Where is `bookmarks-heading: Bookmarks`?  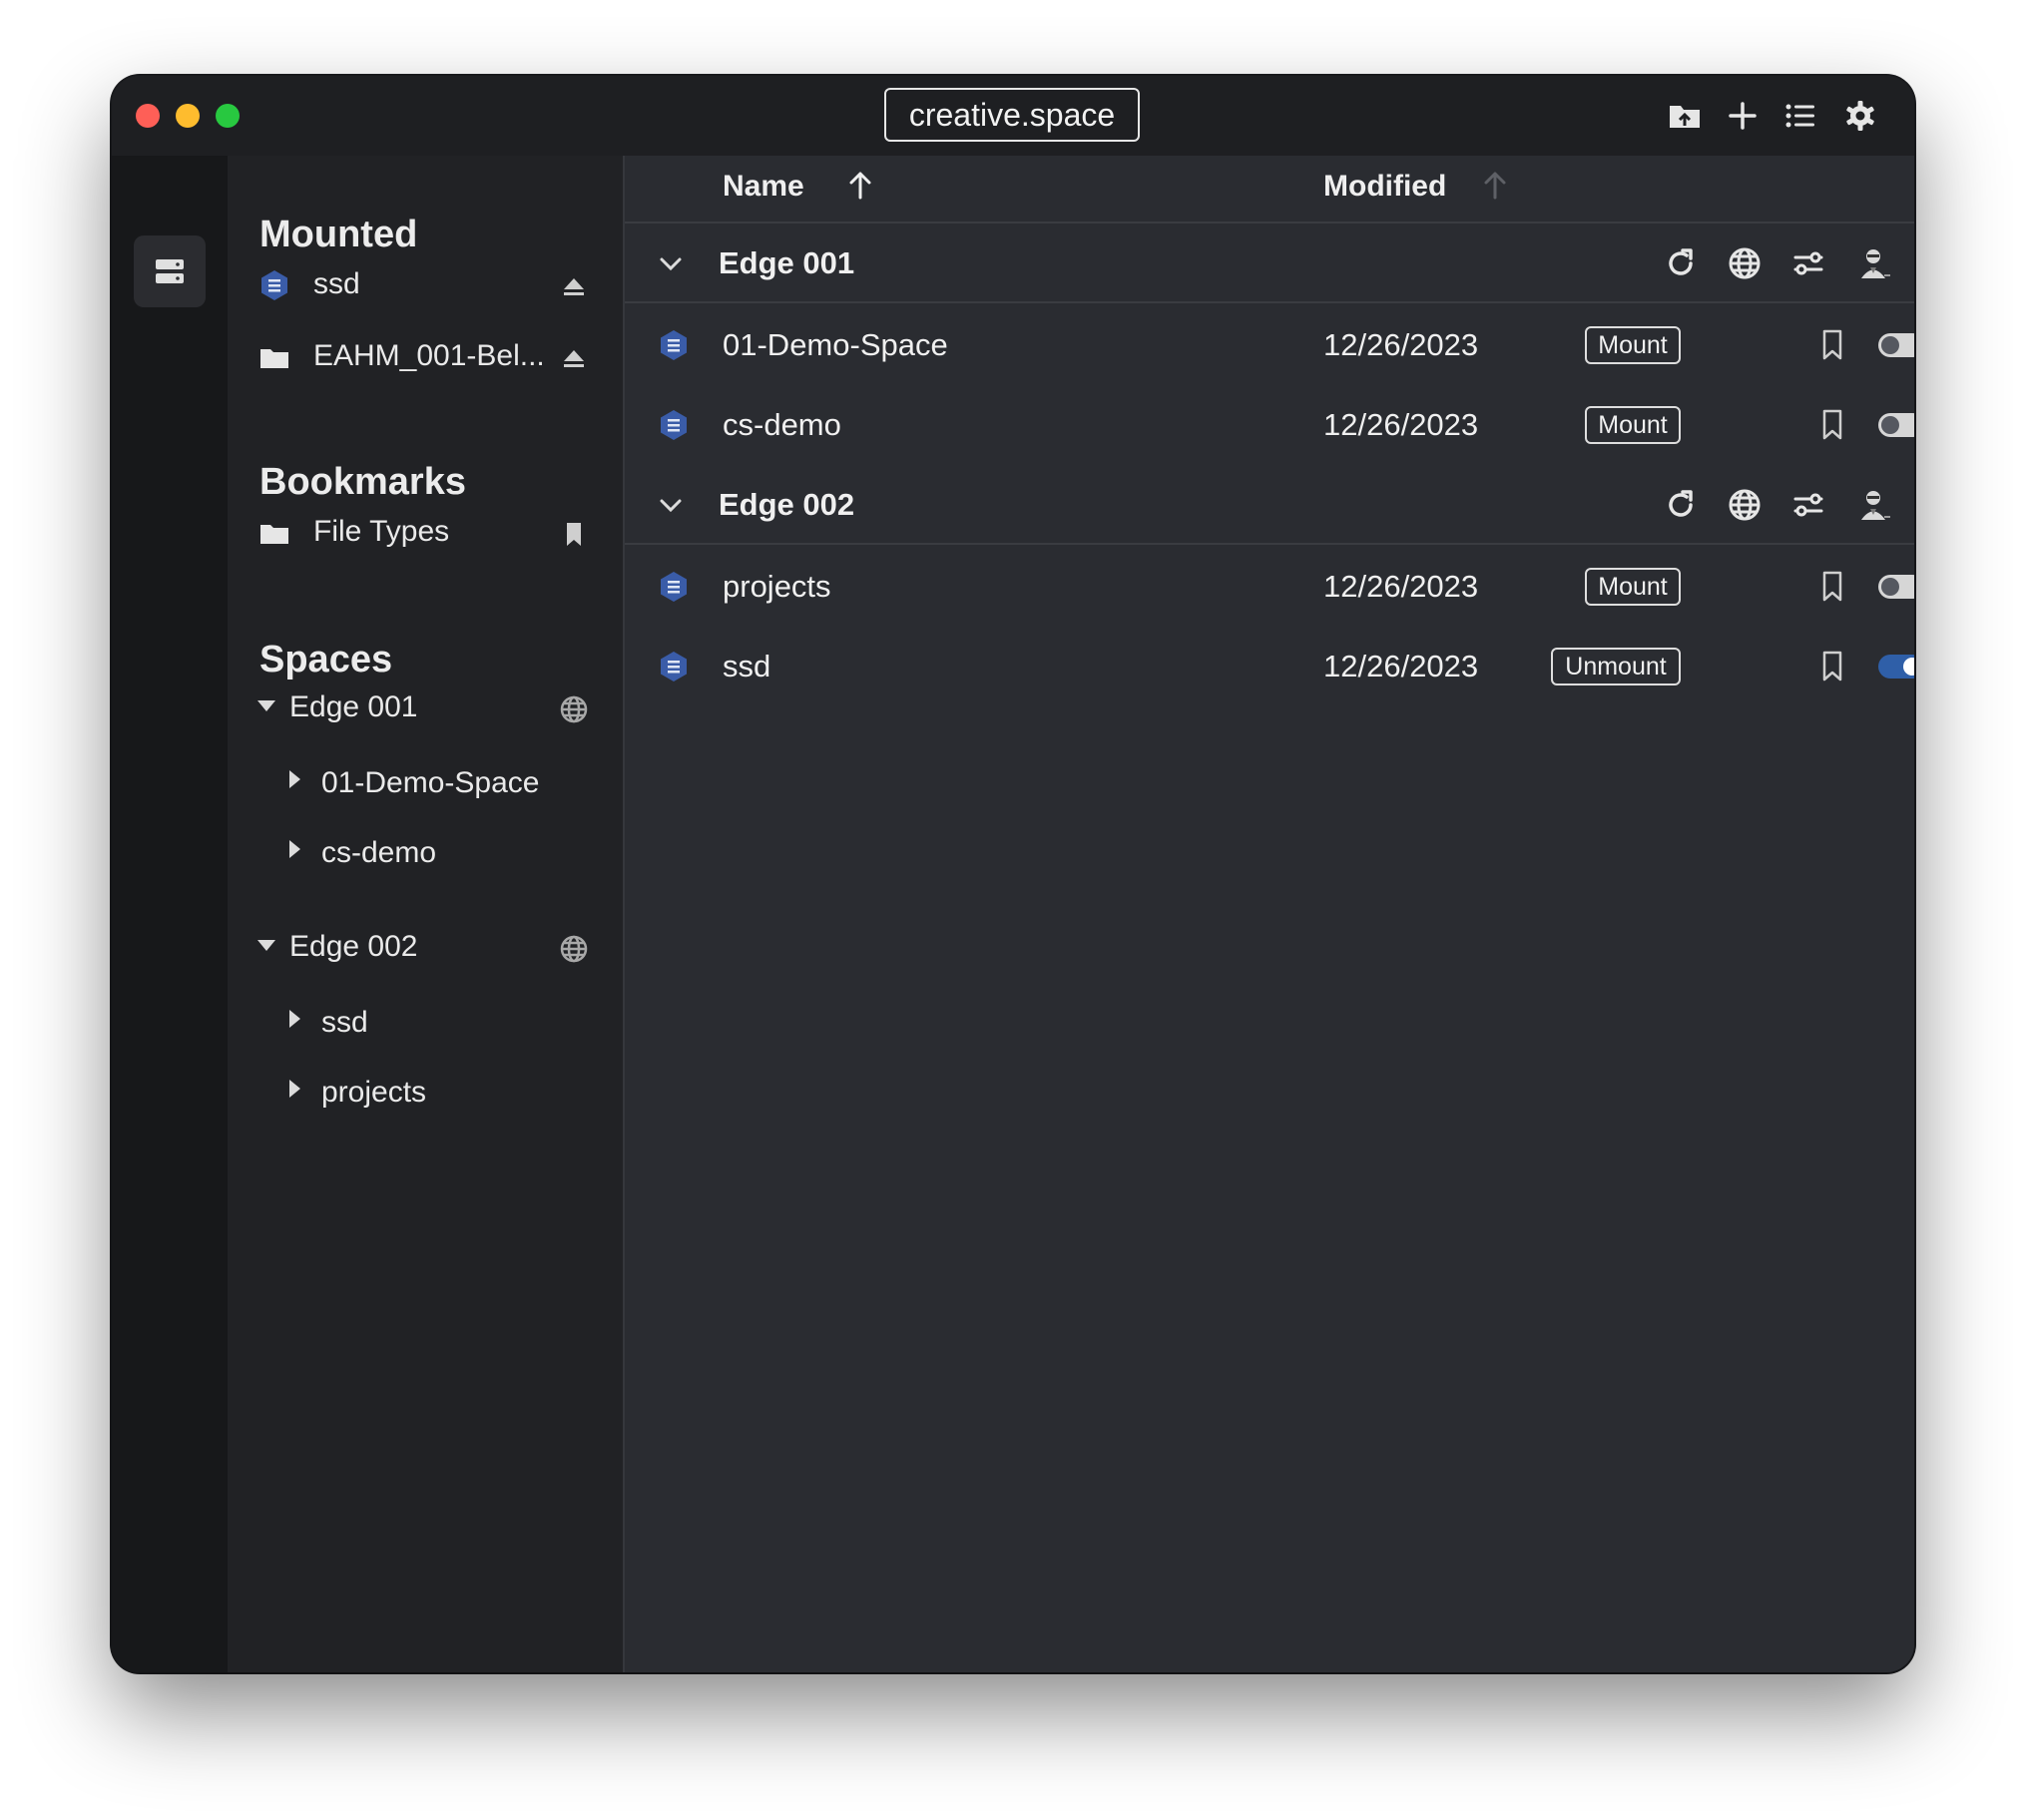
bookmarks-heading: Bookmarks is located at coordinates (362, 482).